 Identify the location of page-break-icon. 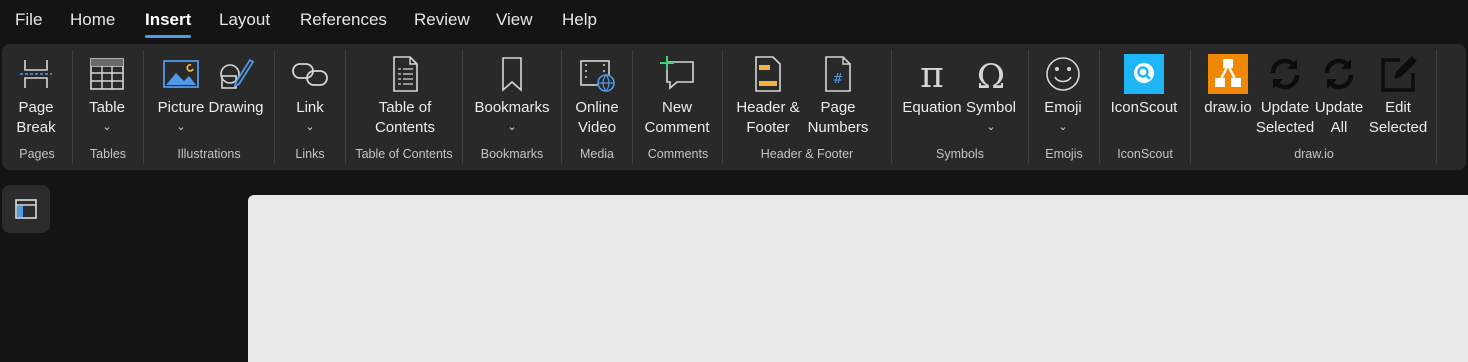
(36, 74).